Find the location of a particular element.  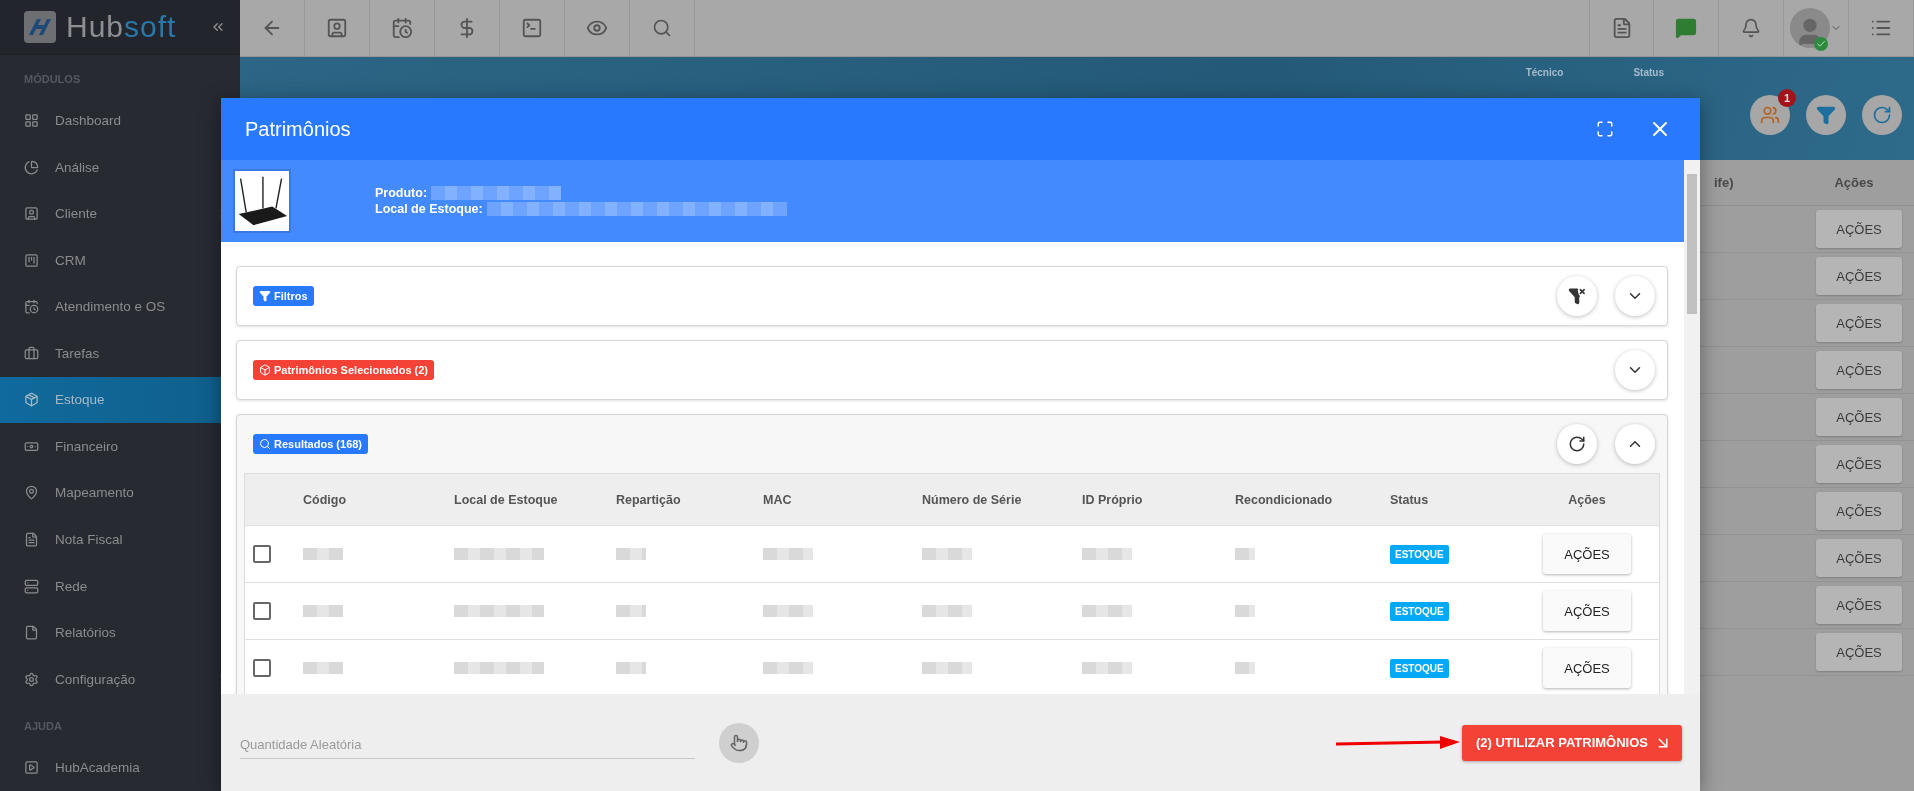

sidebar-item: Mapeamento is located at coordinates (120, 493).